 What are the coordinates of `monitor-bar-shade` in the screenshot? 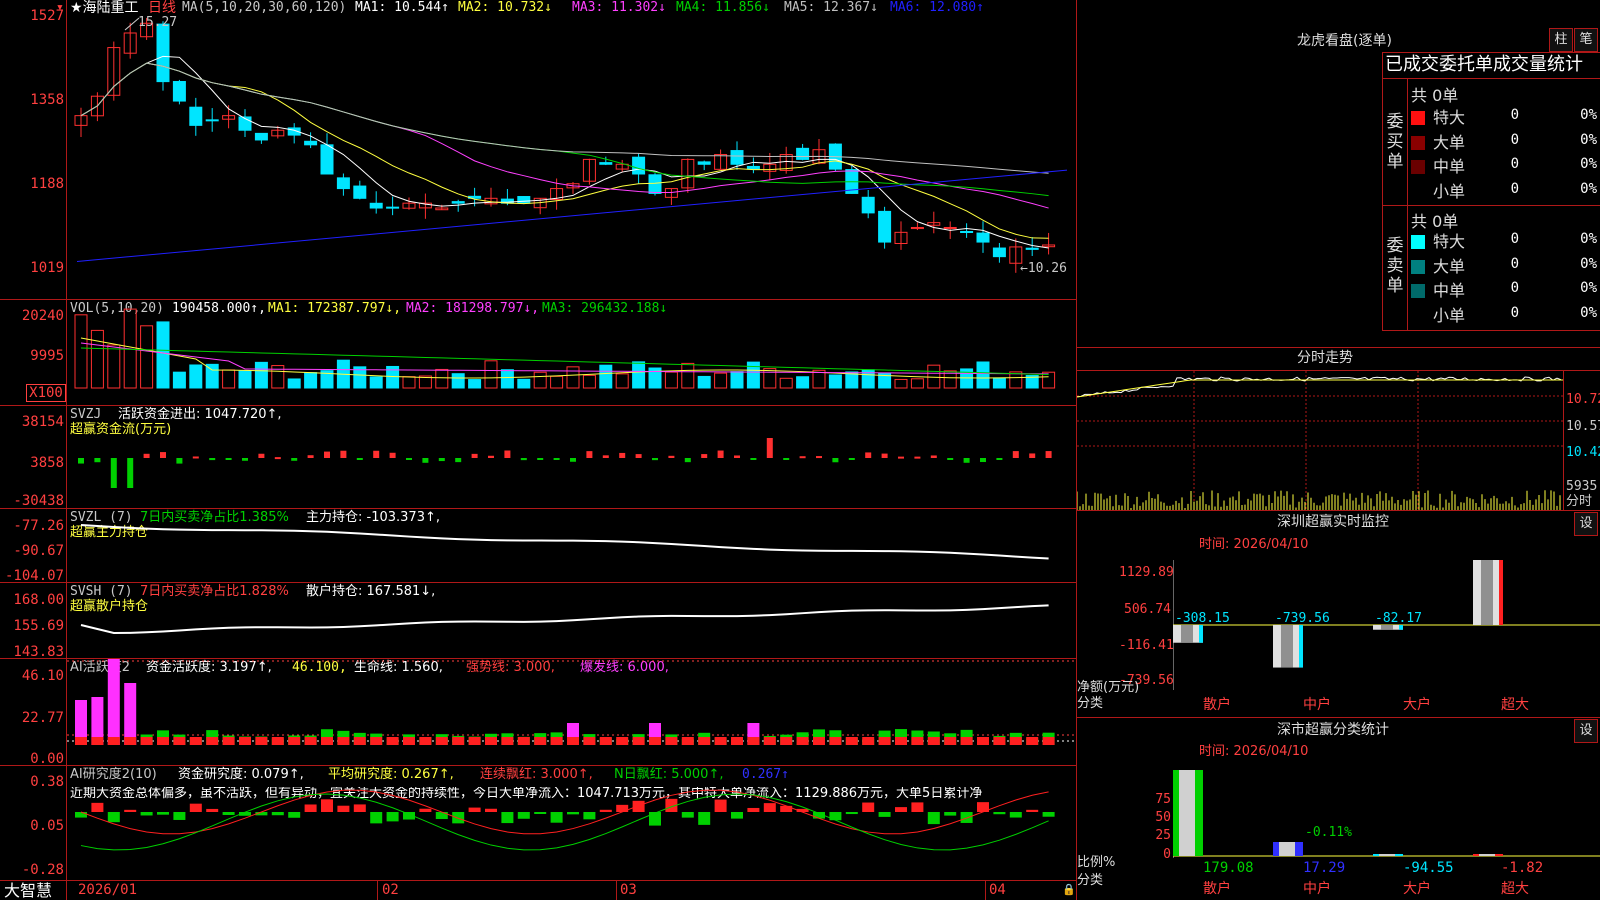 It's located at (1487, 592).